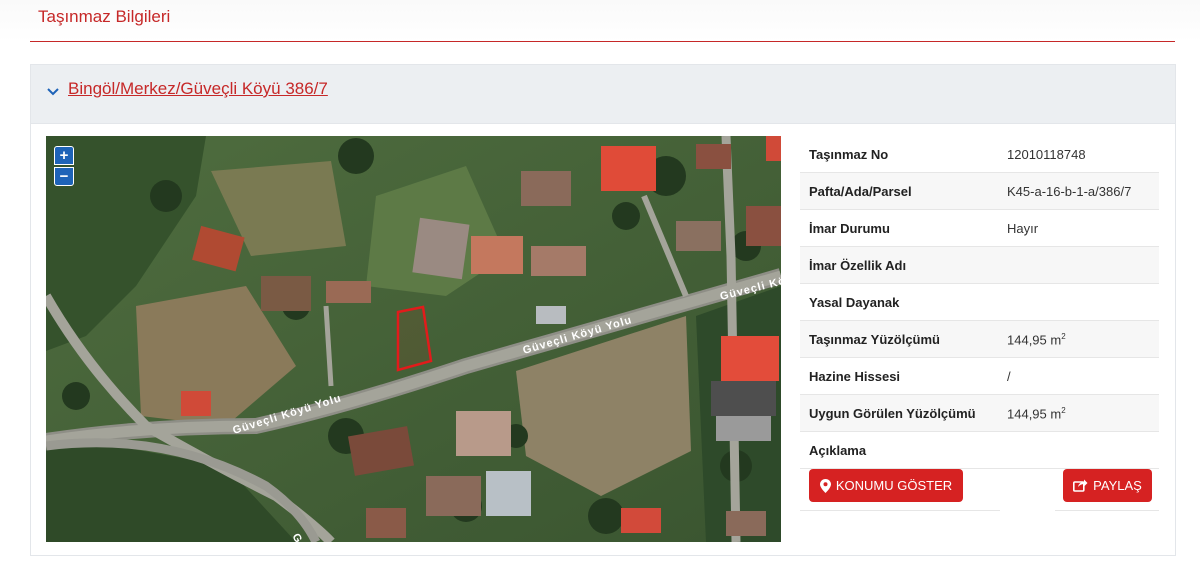 The image size is (1200, 568). I want to click on info-label: Yasal Dayanak, so click(854, 302).